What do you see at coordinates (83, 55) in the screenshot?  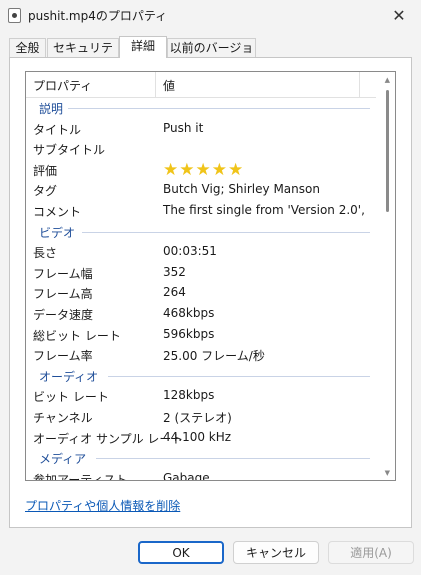 I see `tab-security: セキュリティ` at bounding box center [83, 55].